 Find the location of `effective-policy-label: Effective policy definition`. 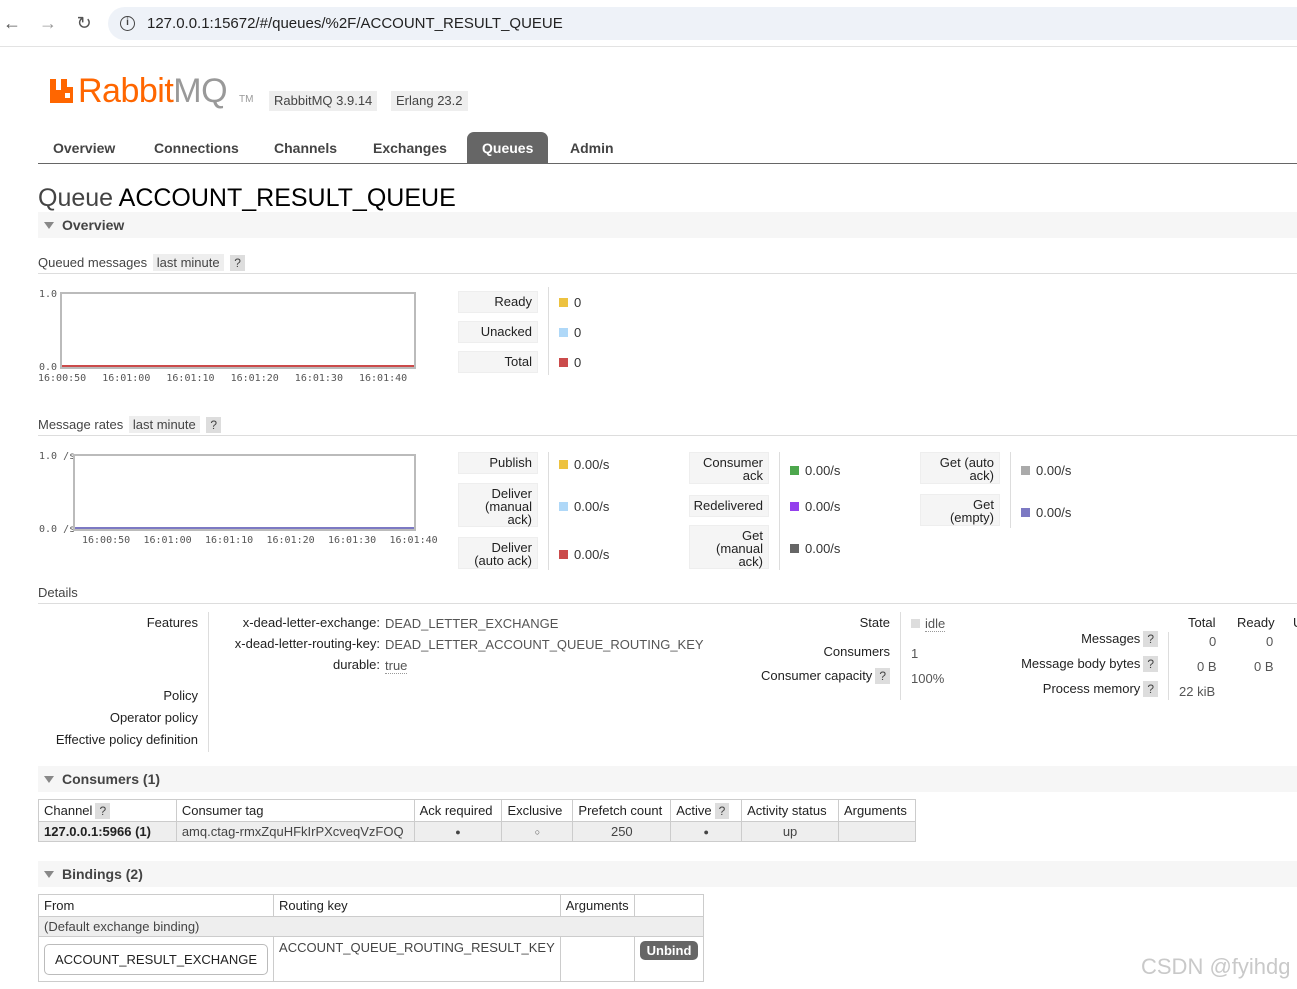

effective-policy-label: Effective policy definition is located at coordinates (126, 739).